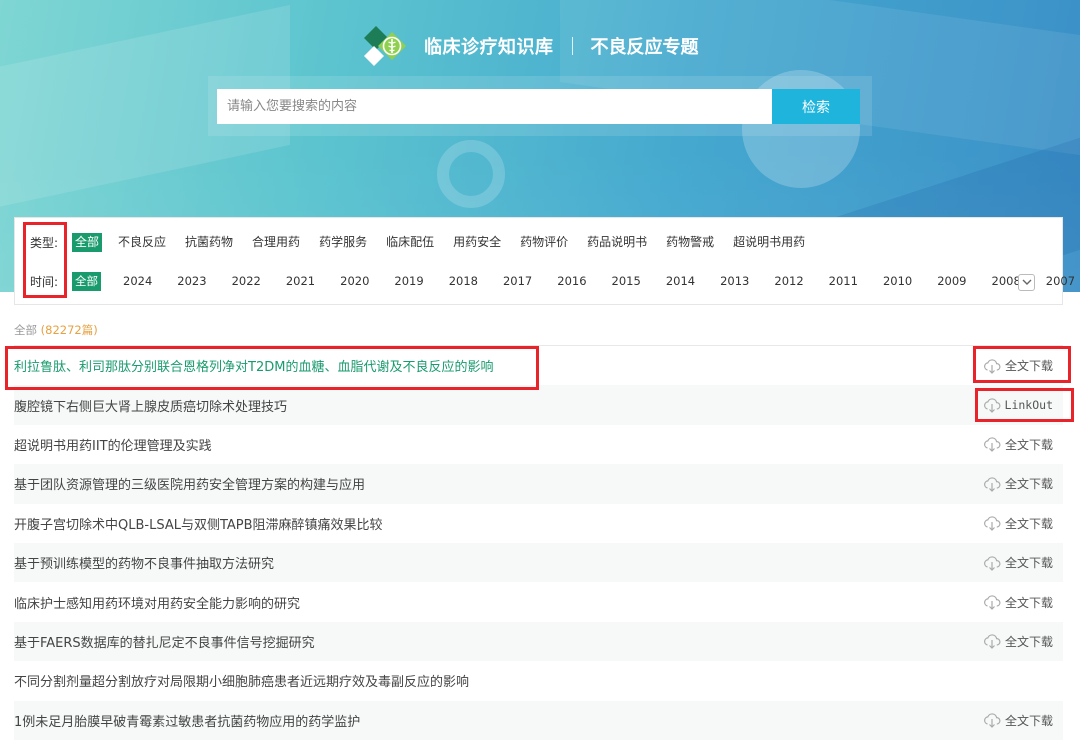  Describe the element at coordinates (241, 680) in the screenshot. I see `result-title-link: 不同分割剂量超分割放疗对局限期小细胞肺癌患者近远期疗效及毒副反应的影响` at that location.